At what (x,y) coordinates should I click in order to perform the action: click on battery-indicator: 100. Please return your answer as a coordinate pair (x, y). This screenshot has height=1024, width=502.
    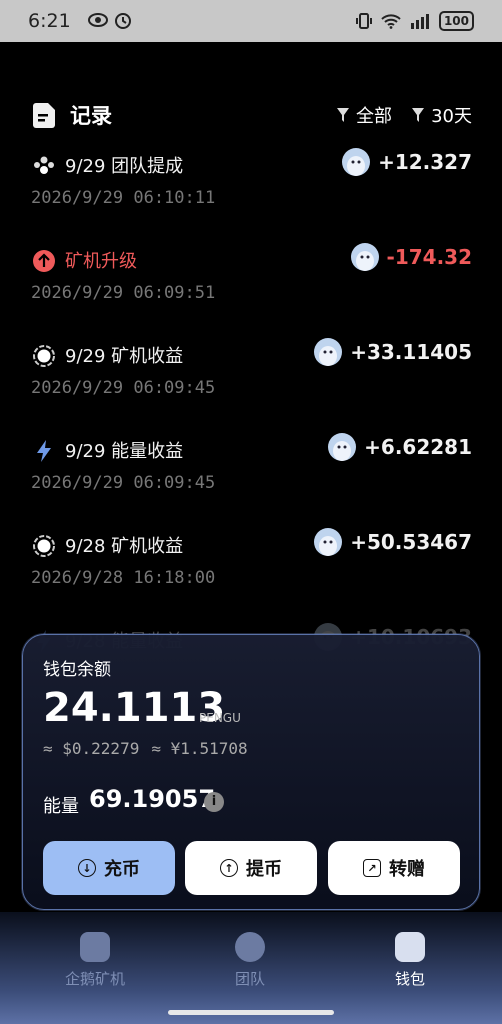
    Looking at the image, I should click on (456, 21).